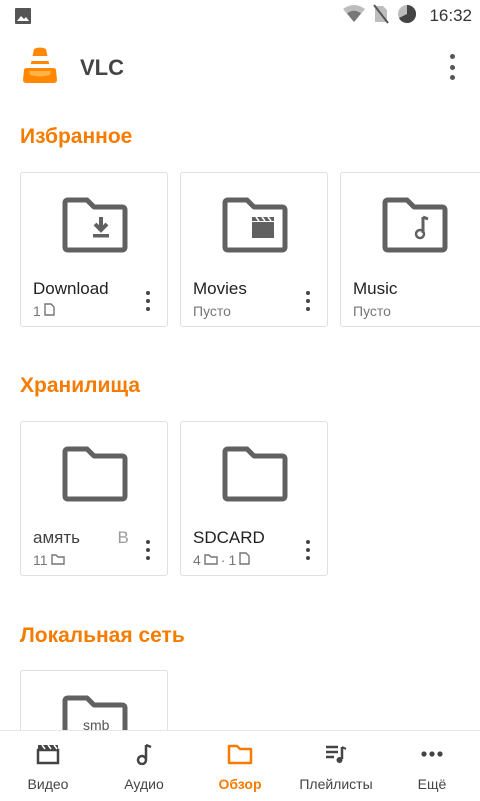 This screenshot has width=480, height=801. I want to click on nav-label: Плейлисты, so click(336, 784).